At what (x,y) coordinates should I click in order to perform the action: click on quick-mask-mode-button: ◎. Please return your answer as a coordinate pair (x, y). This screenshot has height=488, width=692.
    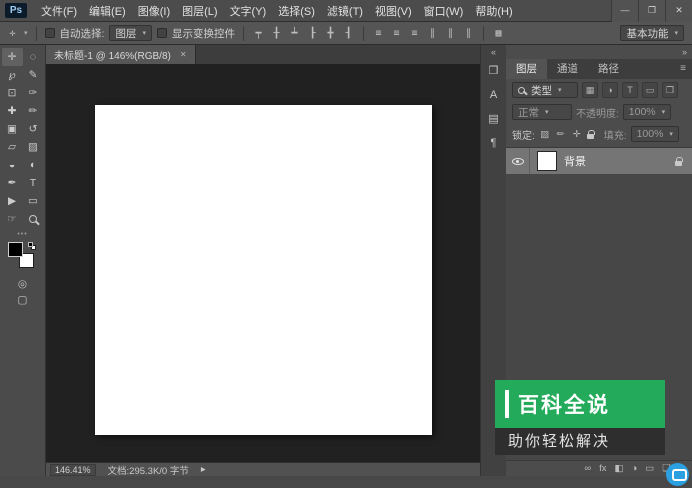
    Looking at the image, I should click on (22, 284).